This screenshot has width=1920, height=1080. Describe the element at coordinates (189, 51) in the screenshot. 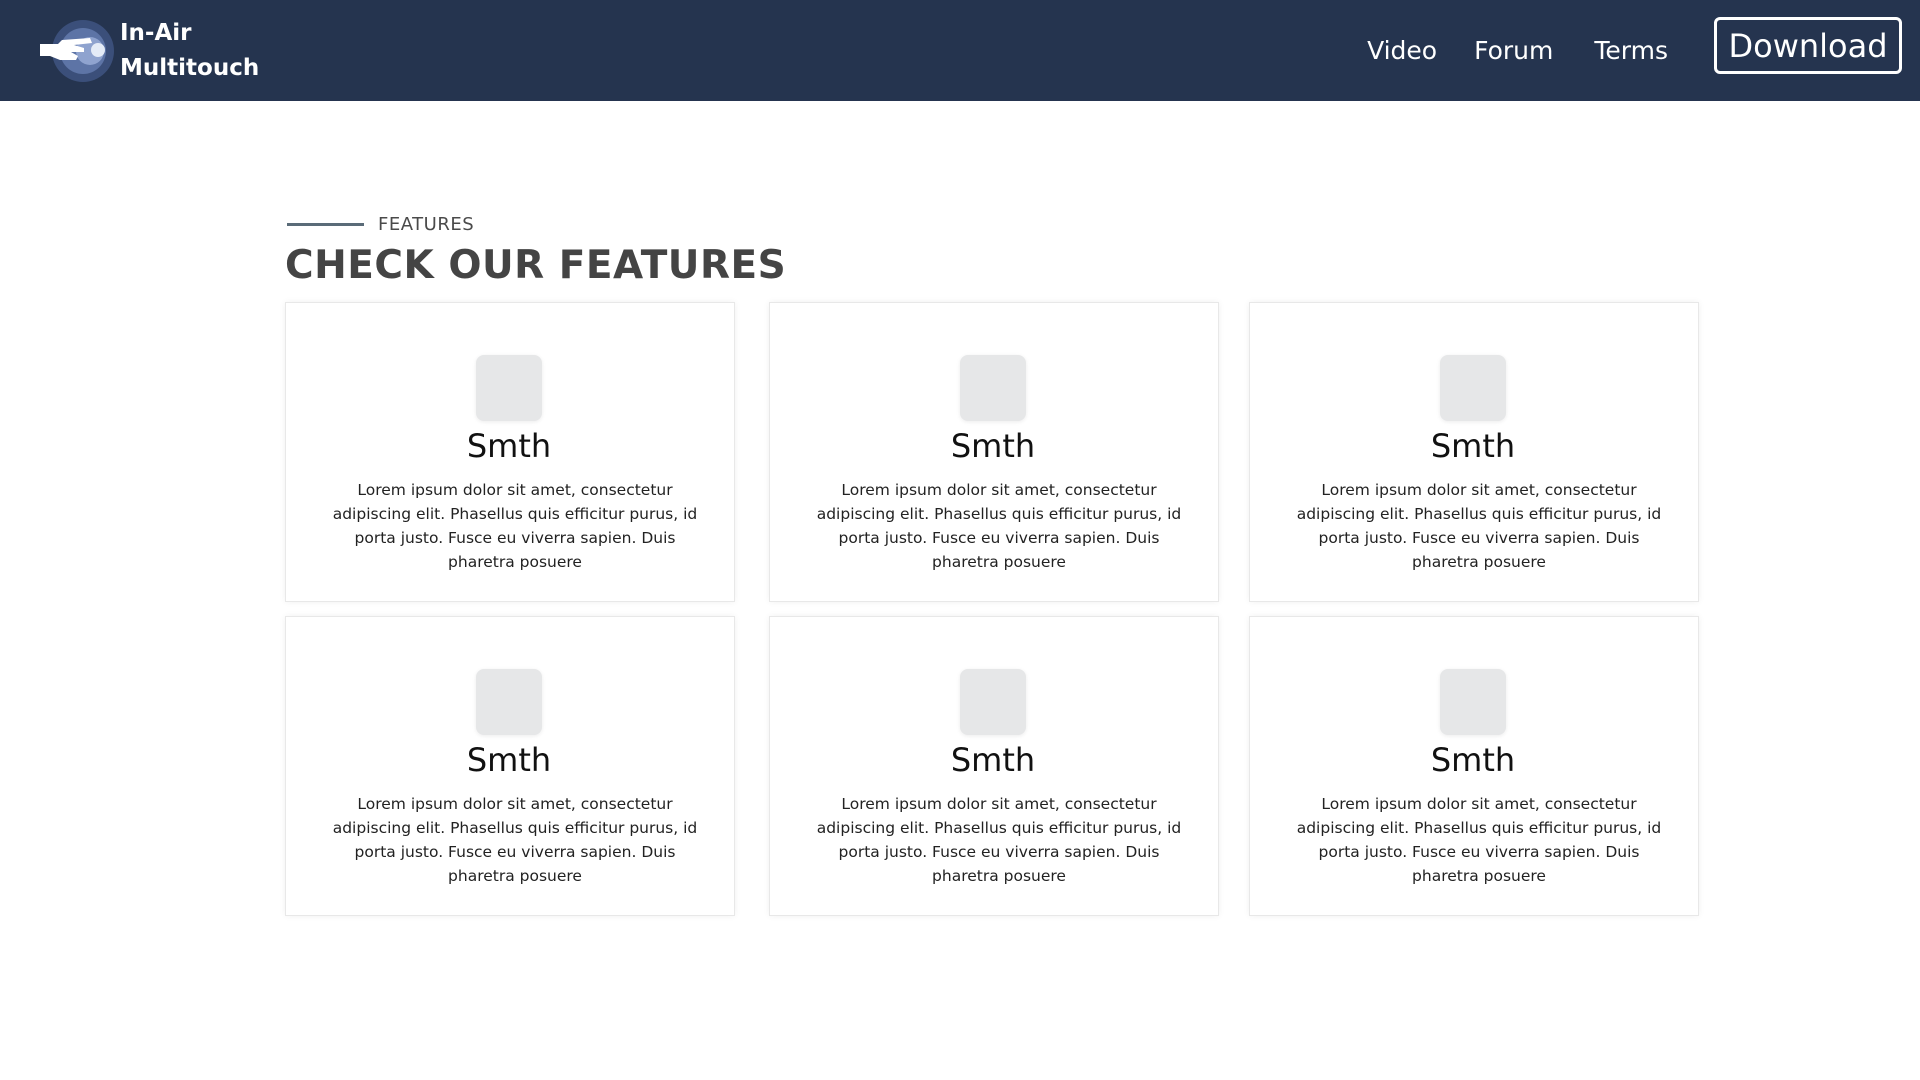

I see `brand-name: In-Air Multitouch` at that location.